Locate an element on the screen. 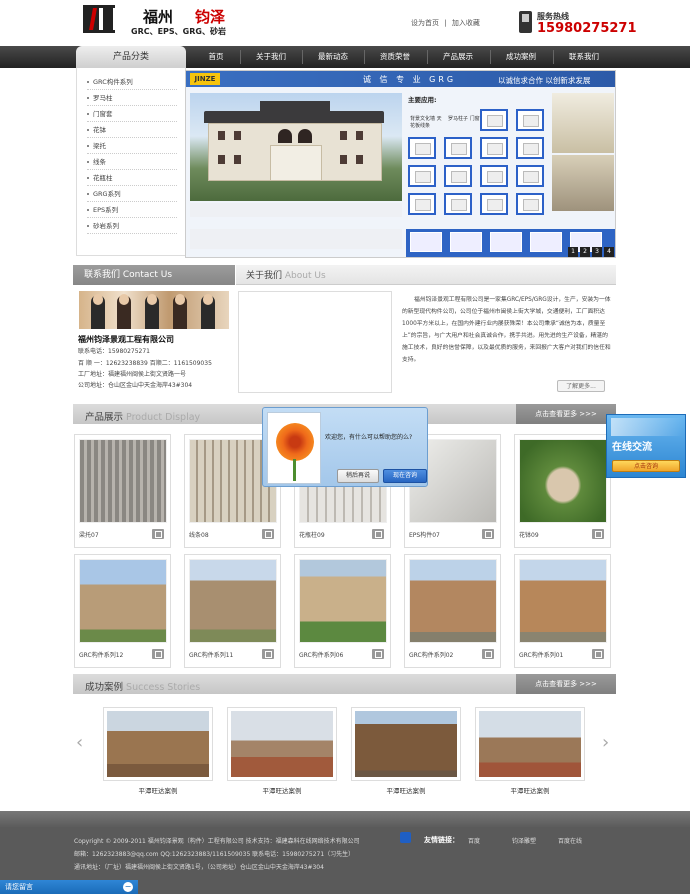 This screenshot has width=690, height=894. chat-later-button: 稍后再说 is located at coordinates (358, 476).